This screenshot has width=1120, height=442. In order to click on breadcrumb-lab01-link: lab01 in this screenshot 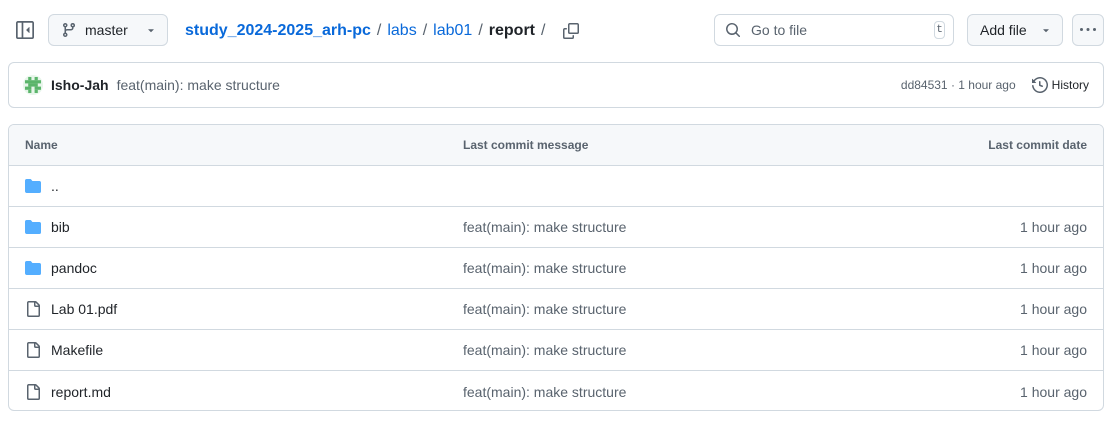, I will do `click(452, 31)`.